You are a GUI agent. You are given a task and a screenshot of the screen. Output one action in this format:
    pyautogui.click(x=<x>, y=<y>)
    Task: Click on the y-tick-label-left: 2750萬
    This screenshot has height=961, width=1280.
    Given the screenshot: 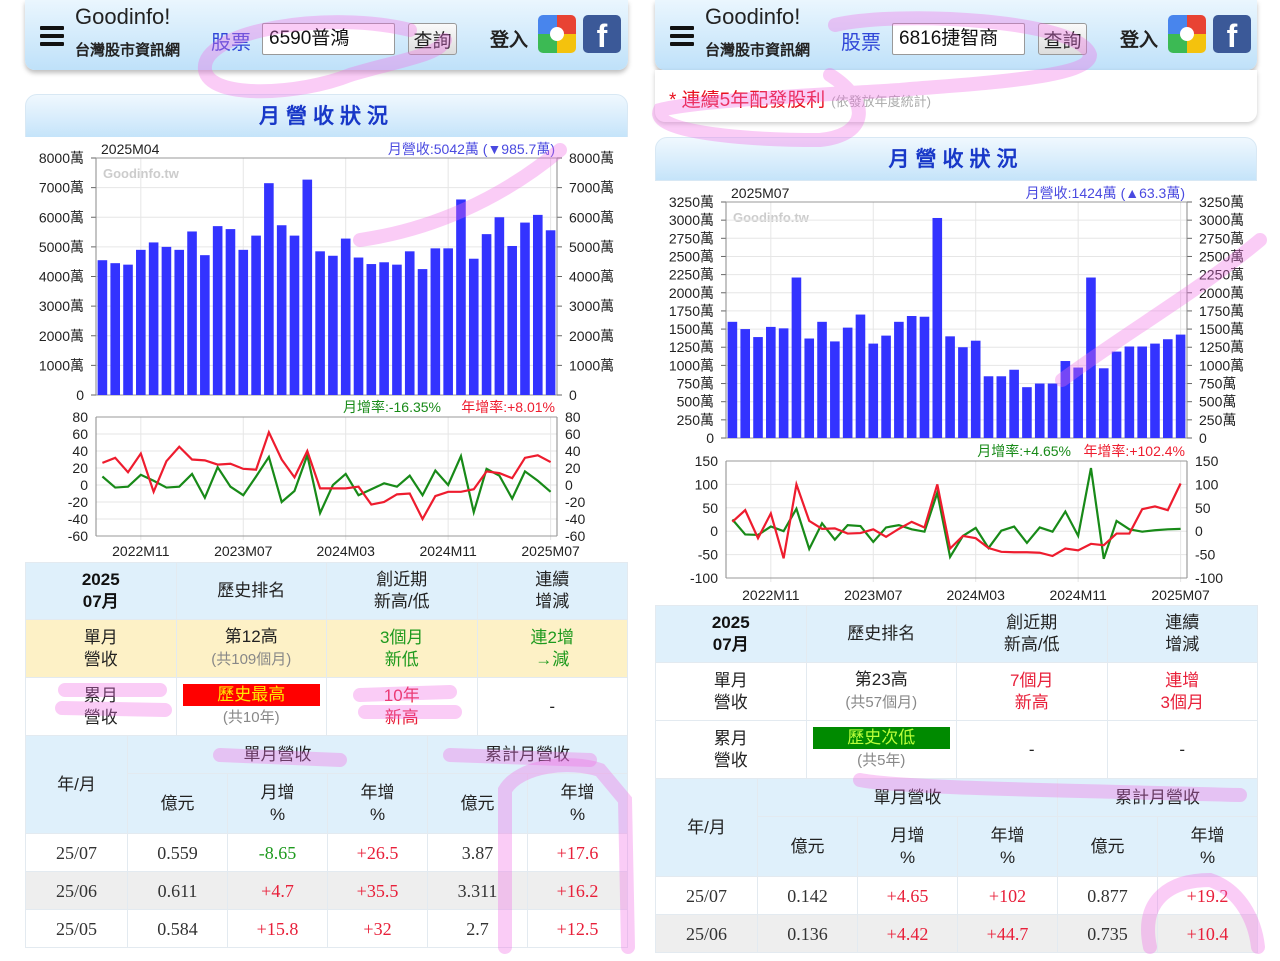 What is the action you would take?
    pyautogui.click(x=691, y=238)
    